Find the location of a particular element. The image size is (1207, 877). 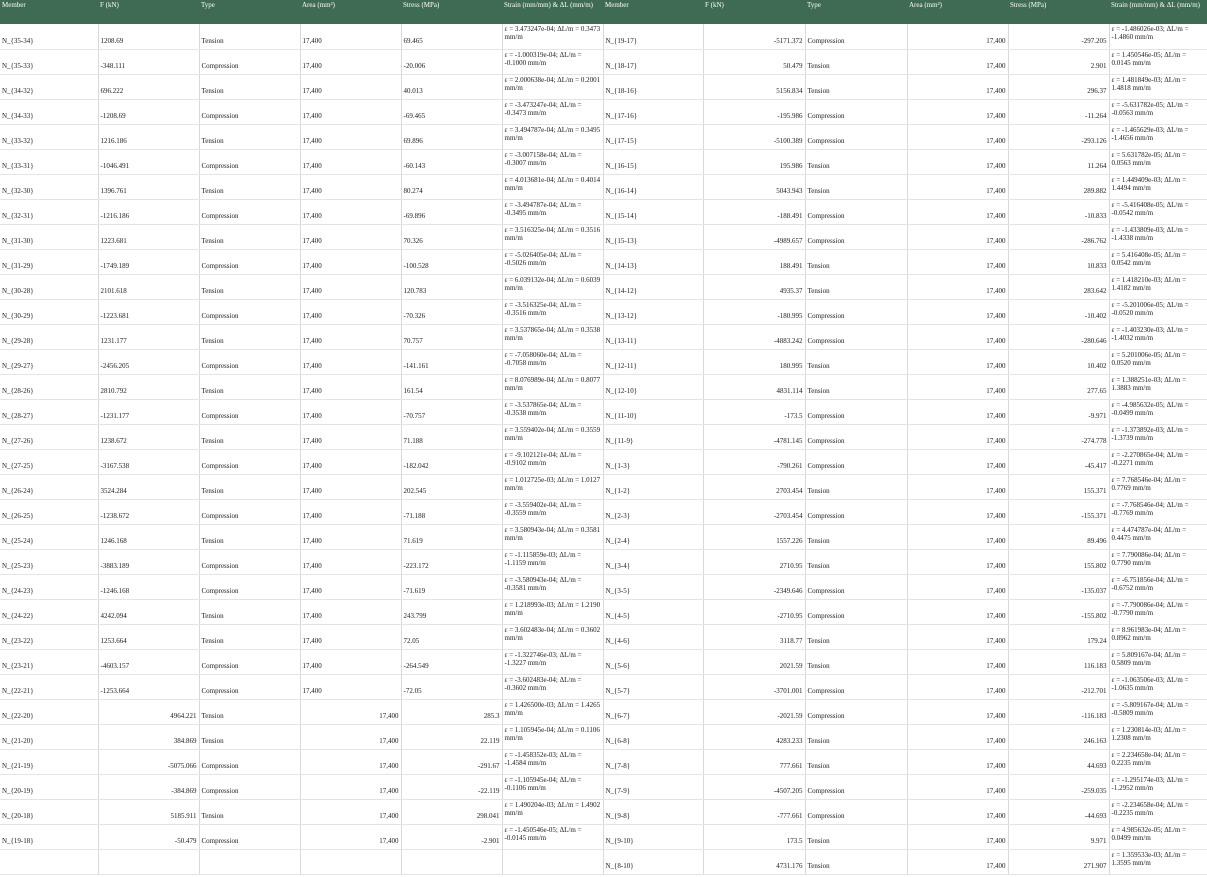

right-member-cell: N_{2-3} is located at coordinates (653, 512).